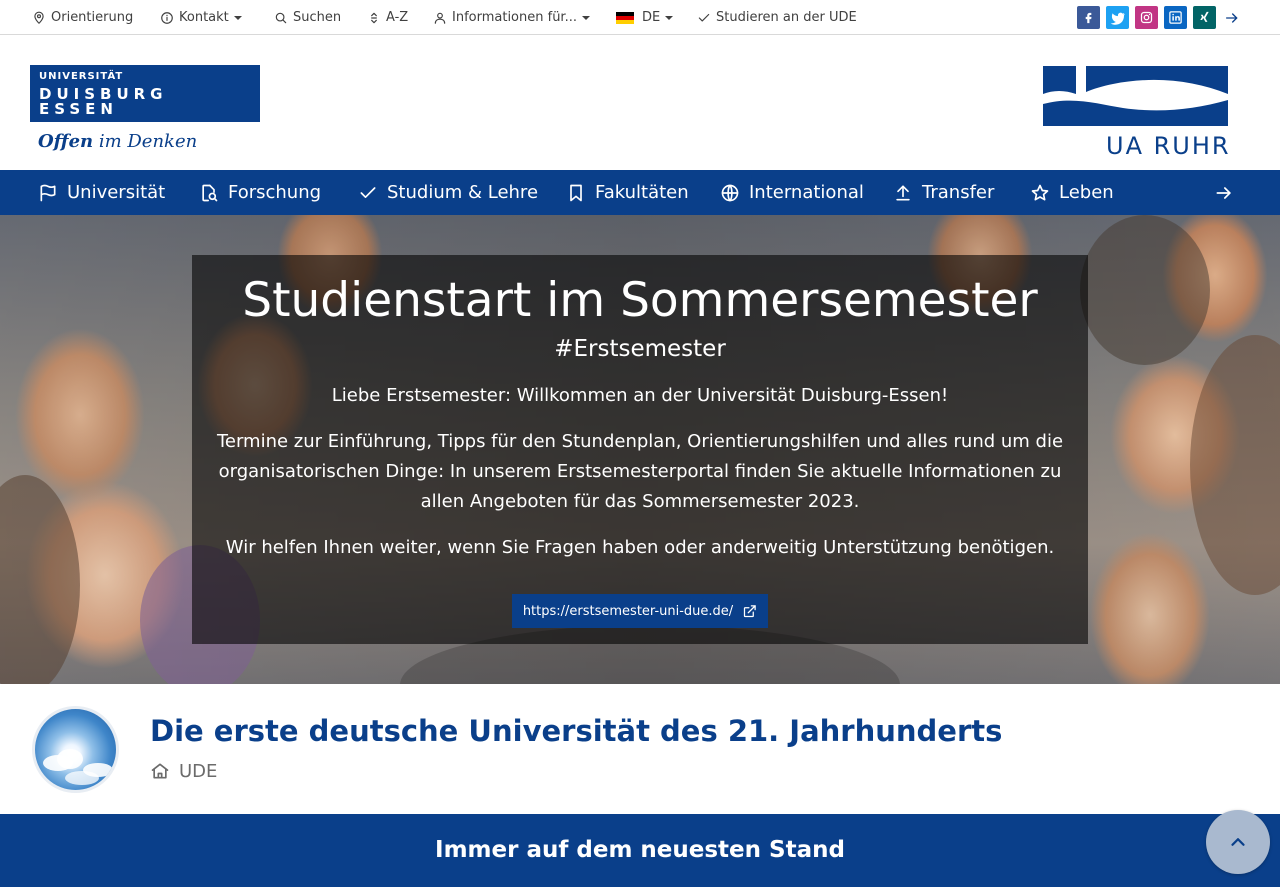 The image size is (1280, 887). I want to click on twitter-link, so click(1117, 17).